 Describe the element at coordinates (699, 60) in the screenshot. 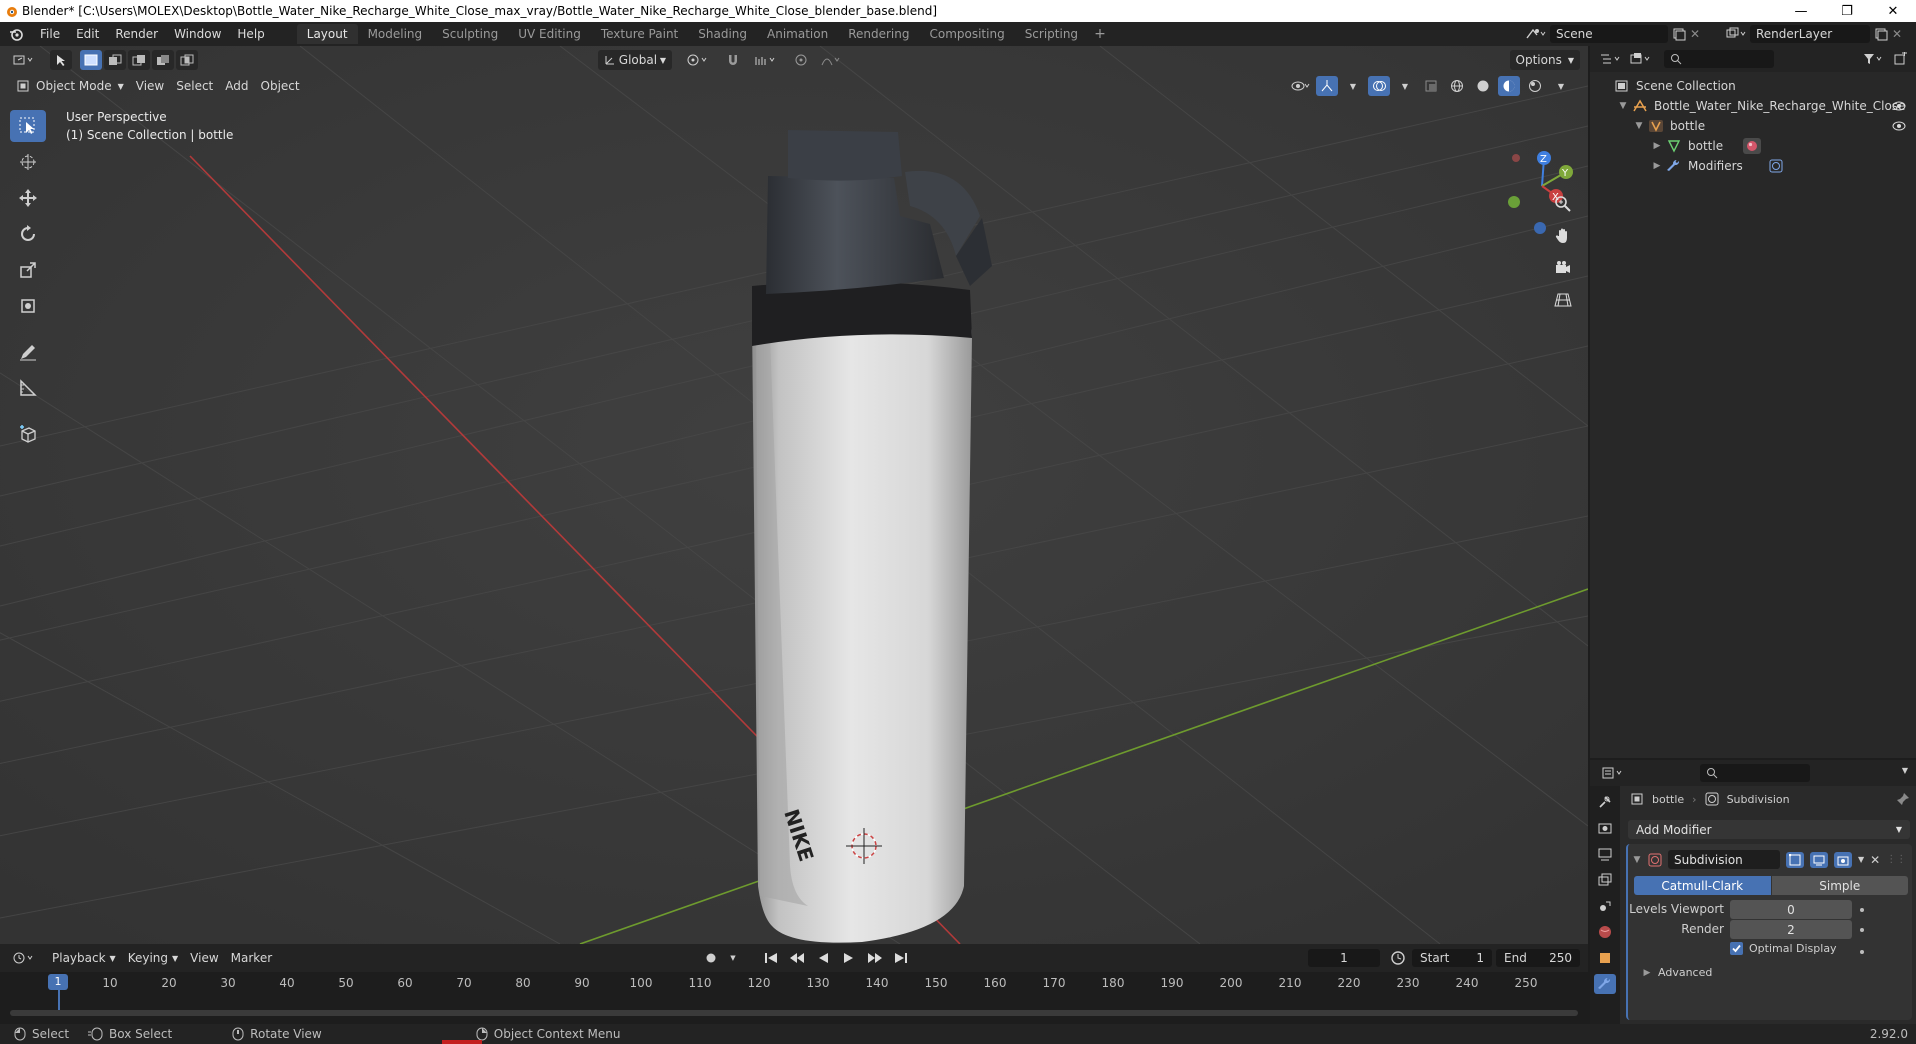

I see `pivot-point-dropdown` at that location.